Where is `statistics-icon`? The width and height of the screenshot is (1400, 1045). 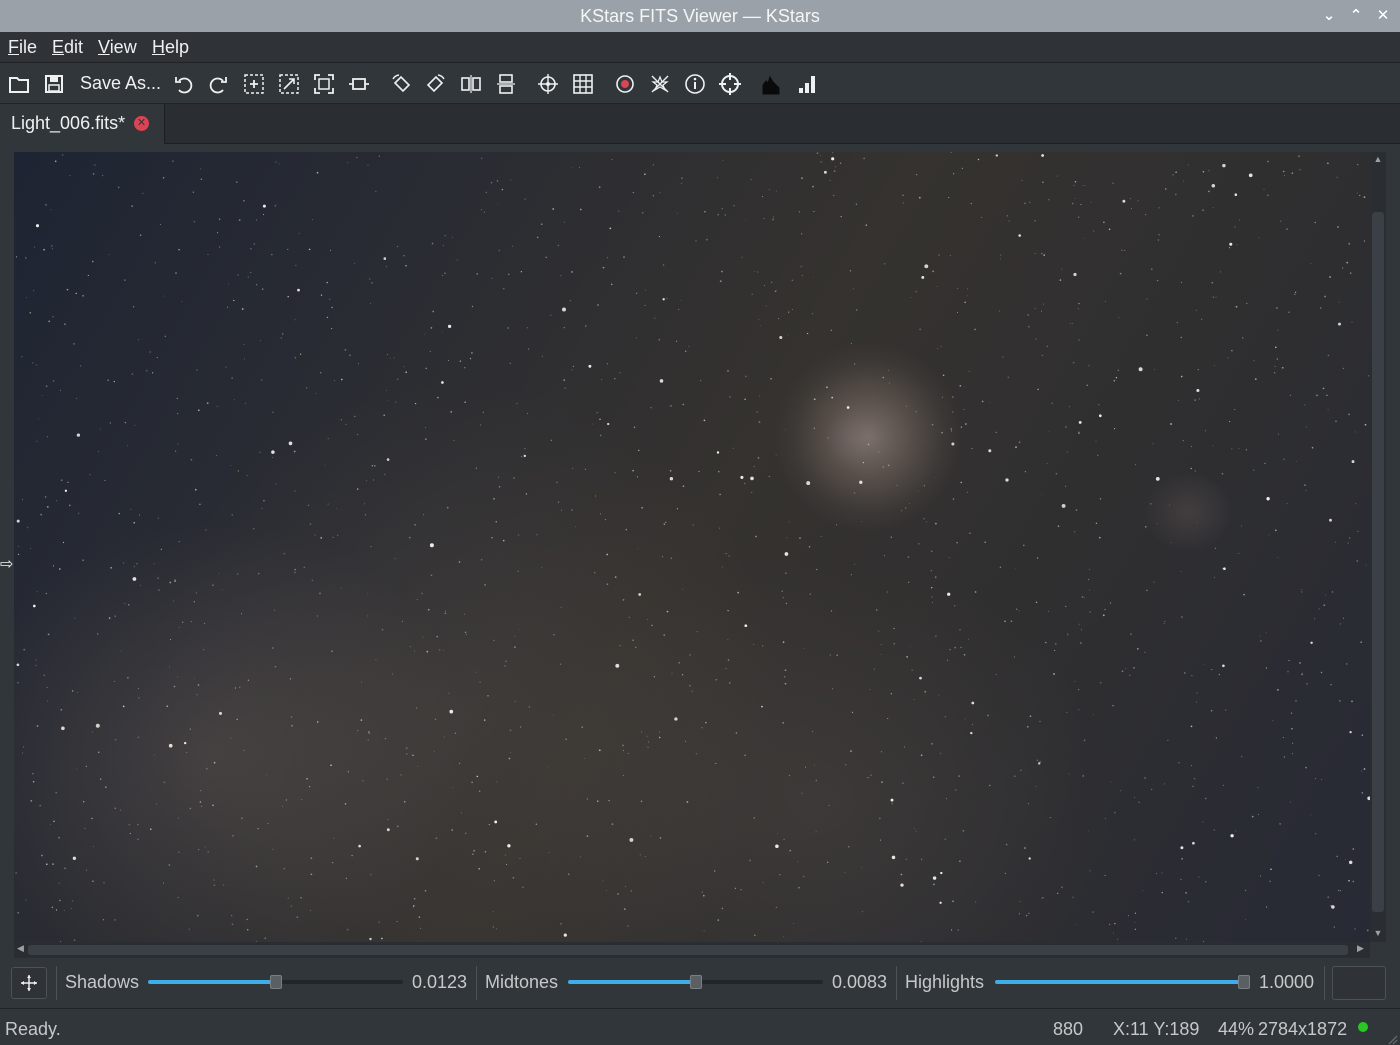
statistics-icon is located at coordinates (807, 84).